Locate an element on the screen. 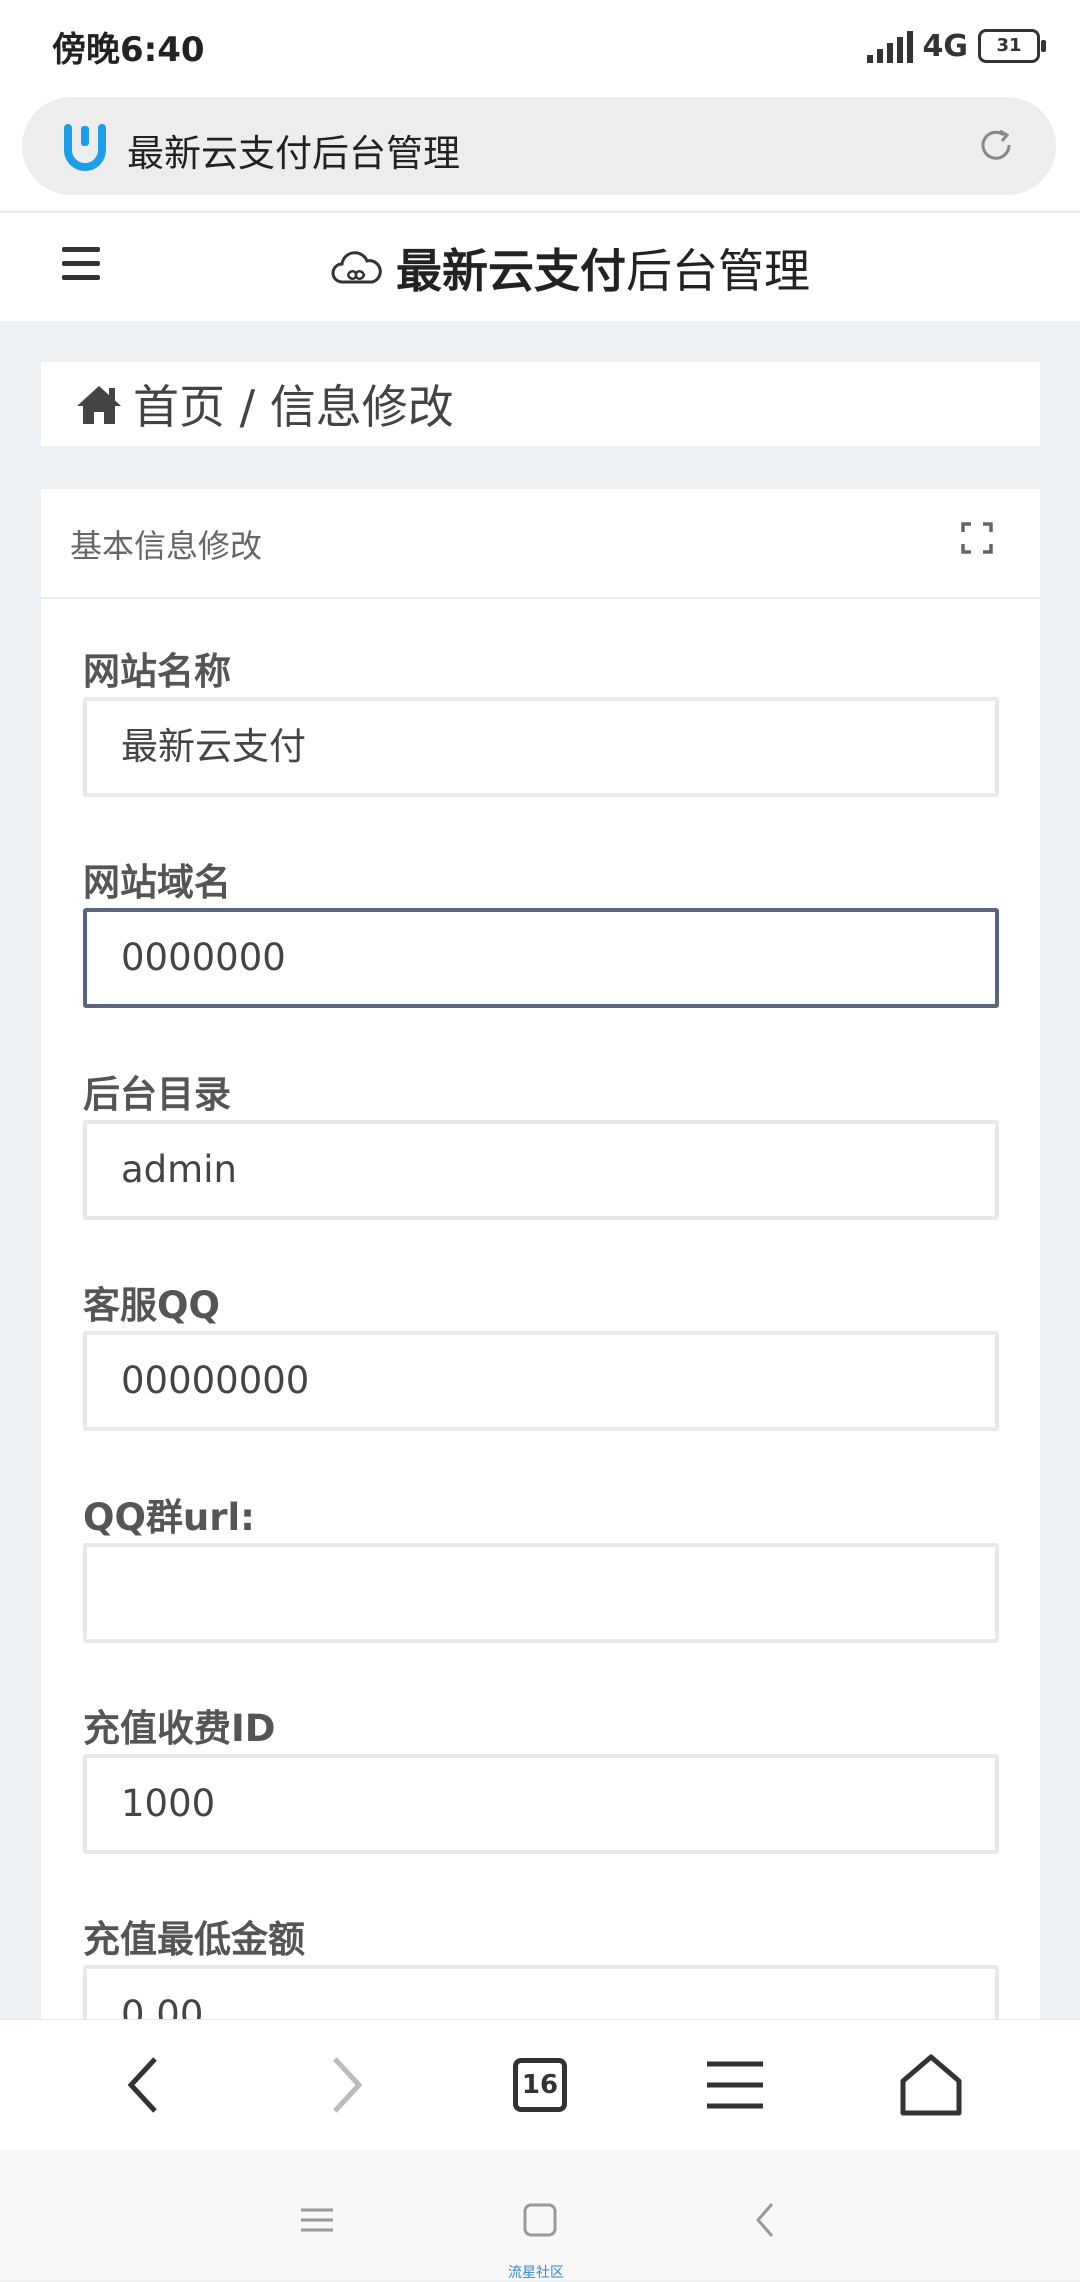 The image size is (1080, 2282). menu-button is located at coordinates (735, 2085).